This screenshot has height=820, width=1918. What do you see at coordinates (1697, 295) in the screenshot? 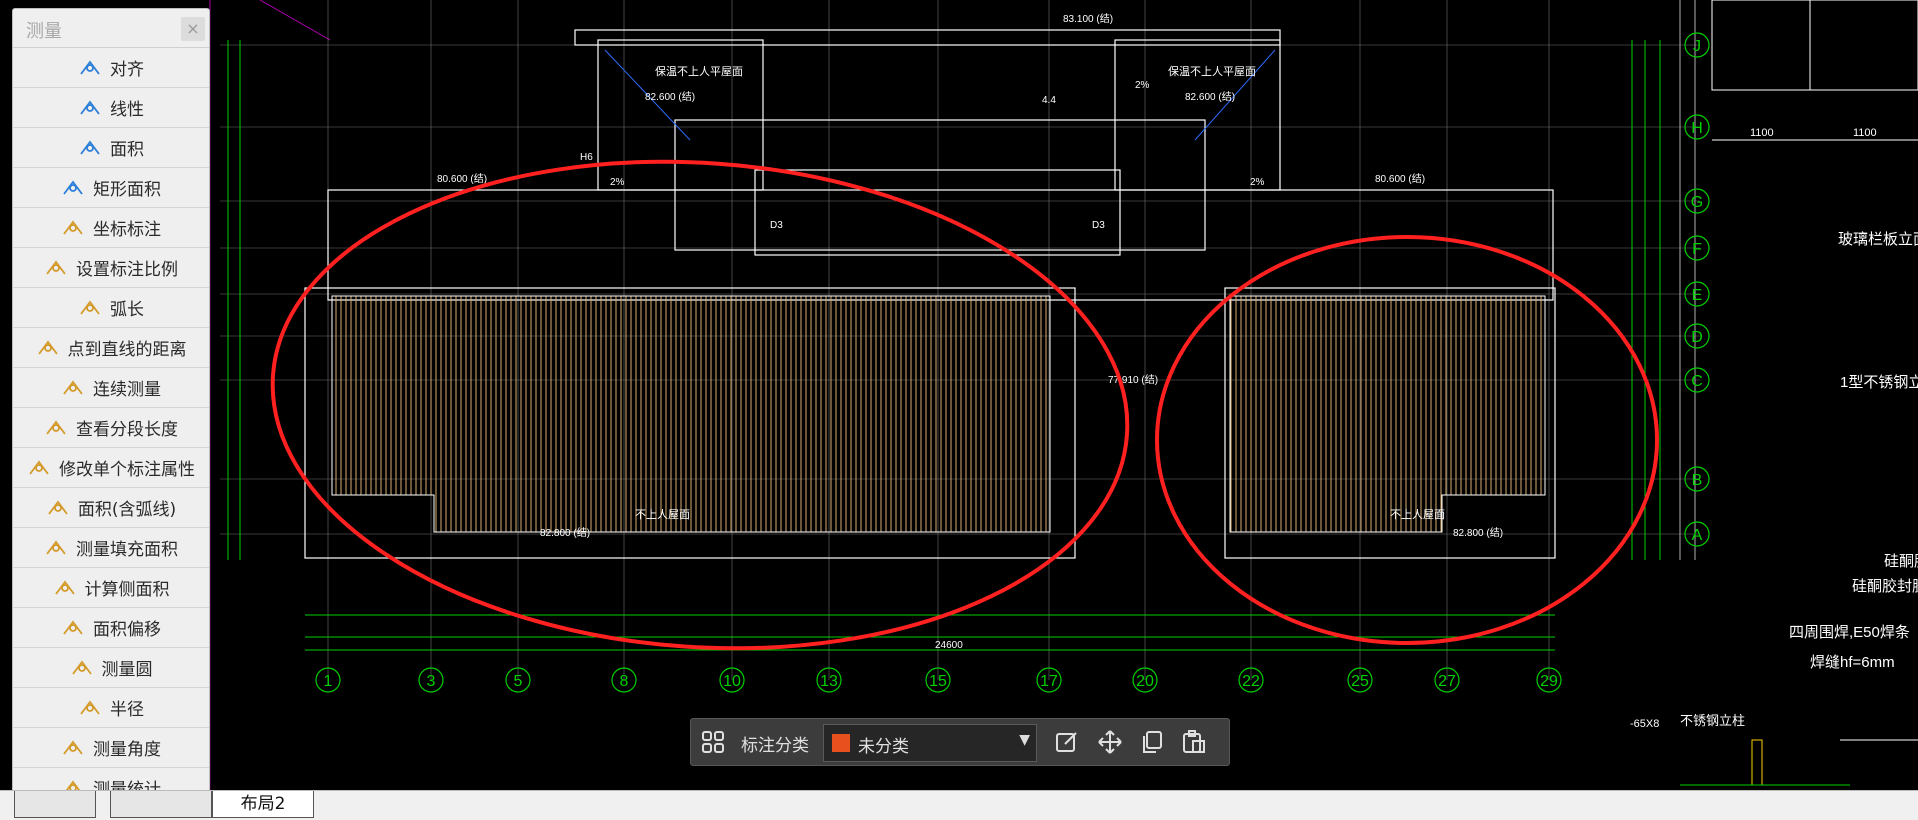
I see `axis-label: E` at bounding box center [1697, 295].